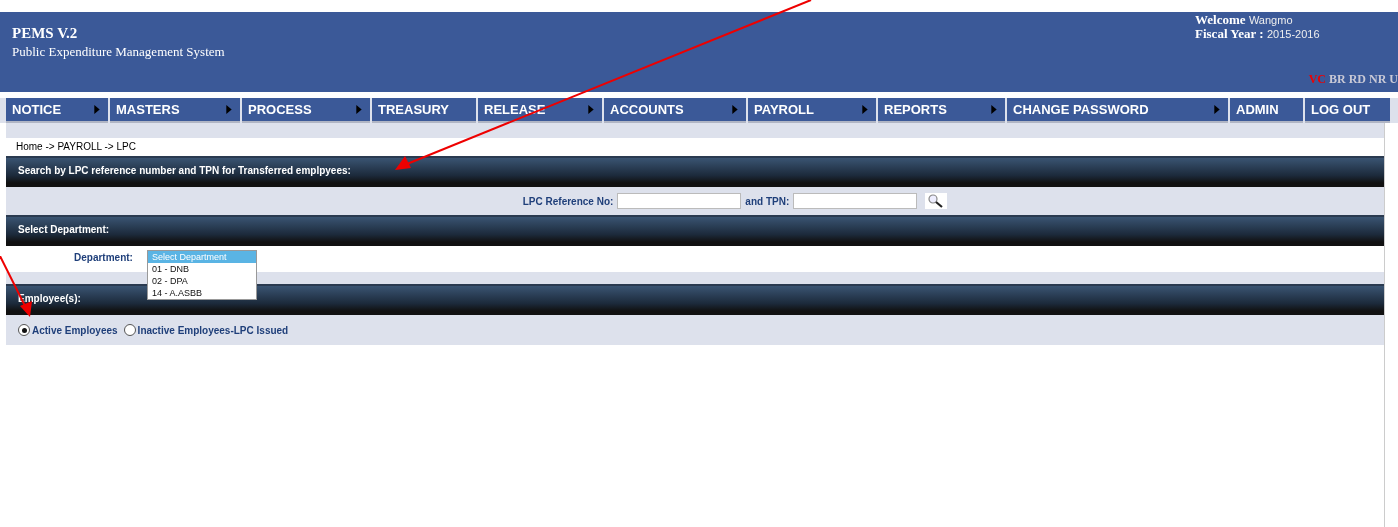 This screenshot has height=527, width=1398. Describe the element at coordinates (1266, 110) in the screenshot. I see `menu-item: ADMIN` at that location.